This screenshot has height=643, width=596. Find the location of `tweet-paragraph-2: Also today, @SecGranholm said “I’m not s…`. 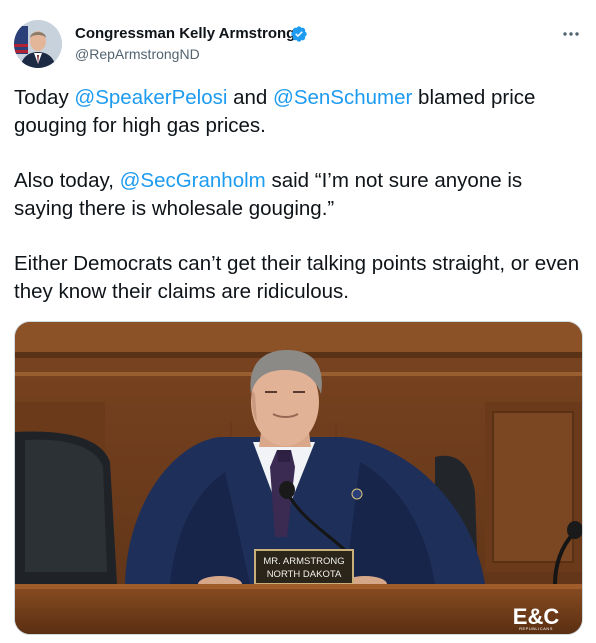

tweet-paragraph-2: Also today, @SecGranholm said “I’m not s… is located at coordinates (299, 195).